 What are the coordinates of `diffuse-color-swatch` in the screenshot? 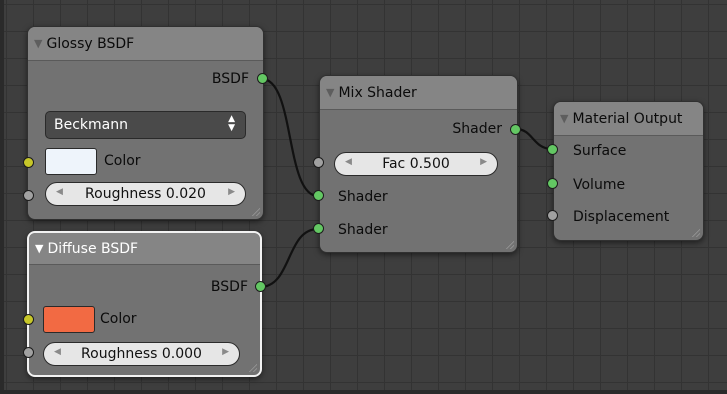 It's located at (69, 319).